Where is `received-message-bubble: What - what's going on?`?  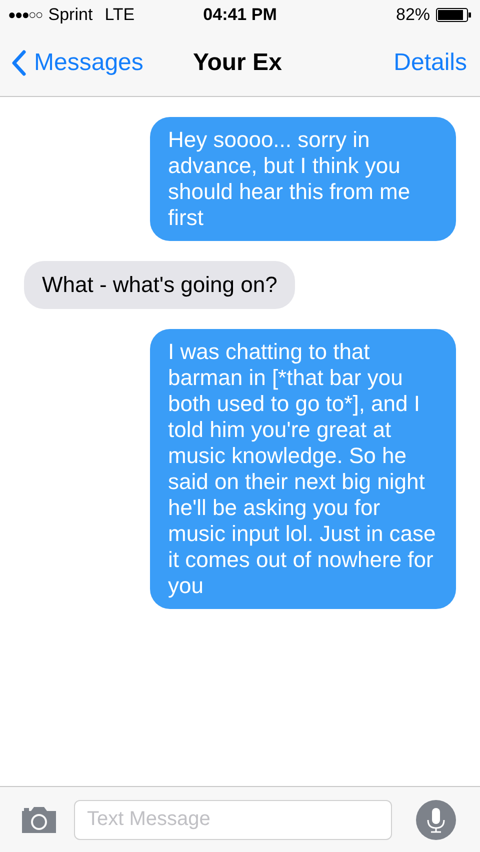
received-message-bubble: What - what's going on? is located at coordinates (160, 285).